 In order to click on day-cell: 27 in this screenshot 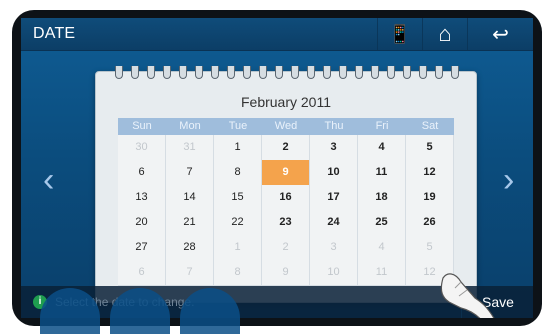, I will do `click(142, 248)`.